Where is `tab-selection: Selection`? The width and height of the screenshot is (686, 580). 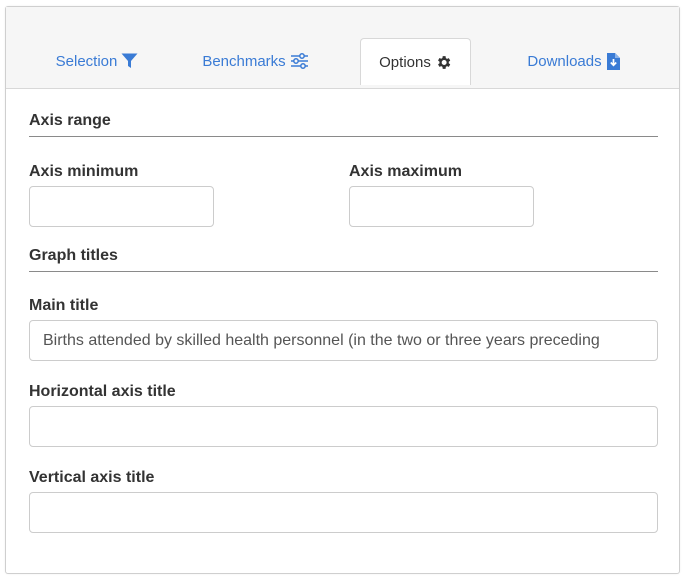
tab-selection: Selection is located at coordinates (97, 61).